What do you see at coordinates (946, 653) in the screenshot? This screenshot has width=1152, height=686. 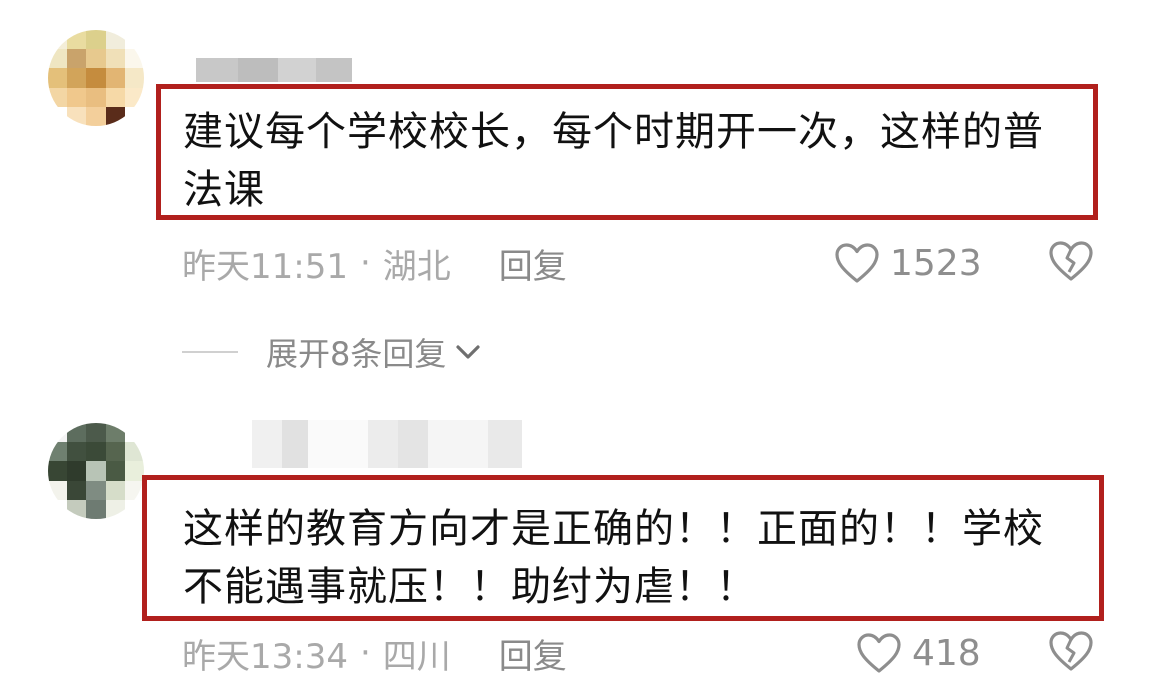 I see `like-count: 418` at bounding box center [946, 653].